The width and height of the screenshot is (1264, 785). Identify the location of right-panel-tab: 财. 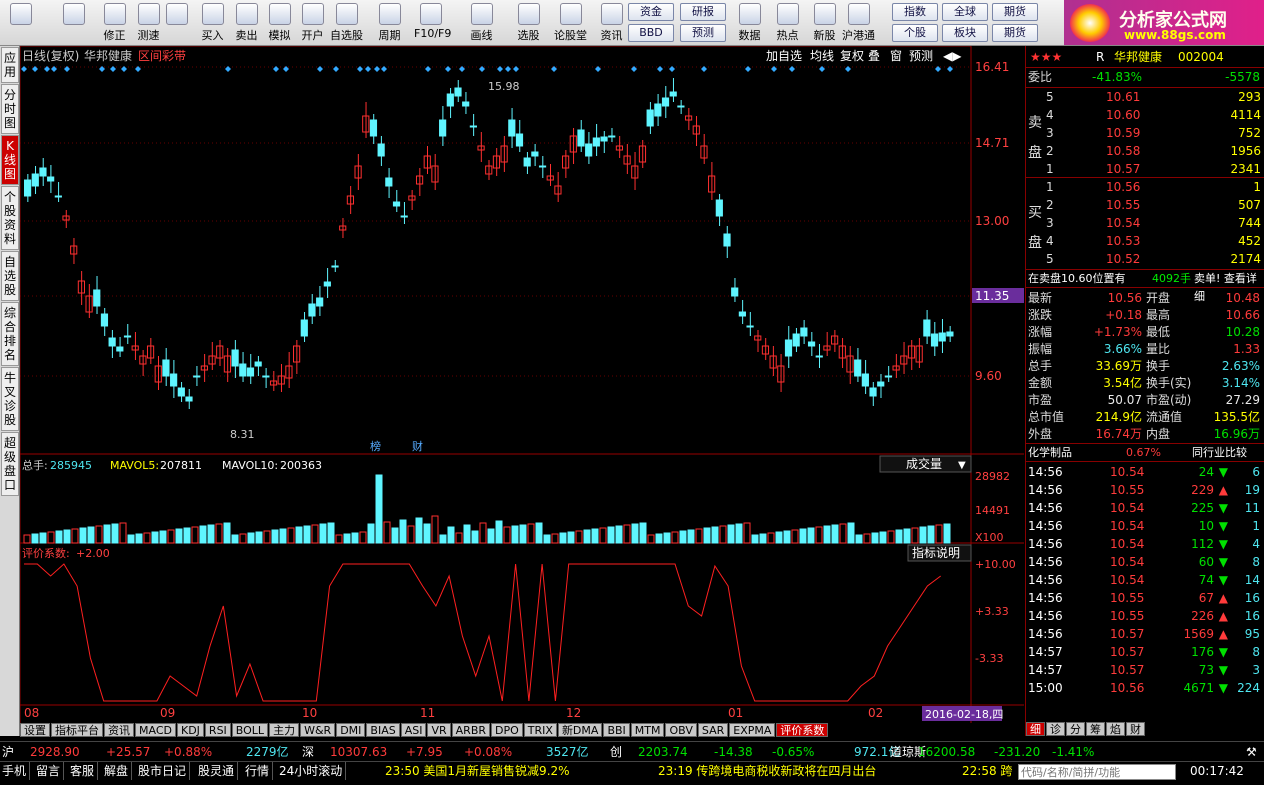
(1135, 729).